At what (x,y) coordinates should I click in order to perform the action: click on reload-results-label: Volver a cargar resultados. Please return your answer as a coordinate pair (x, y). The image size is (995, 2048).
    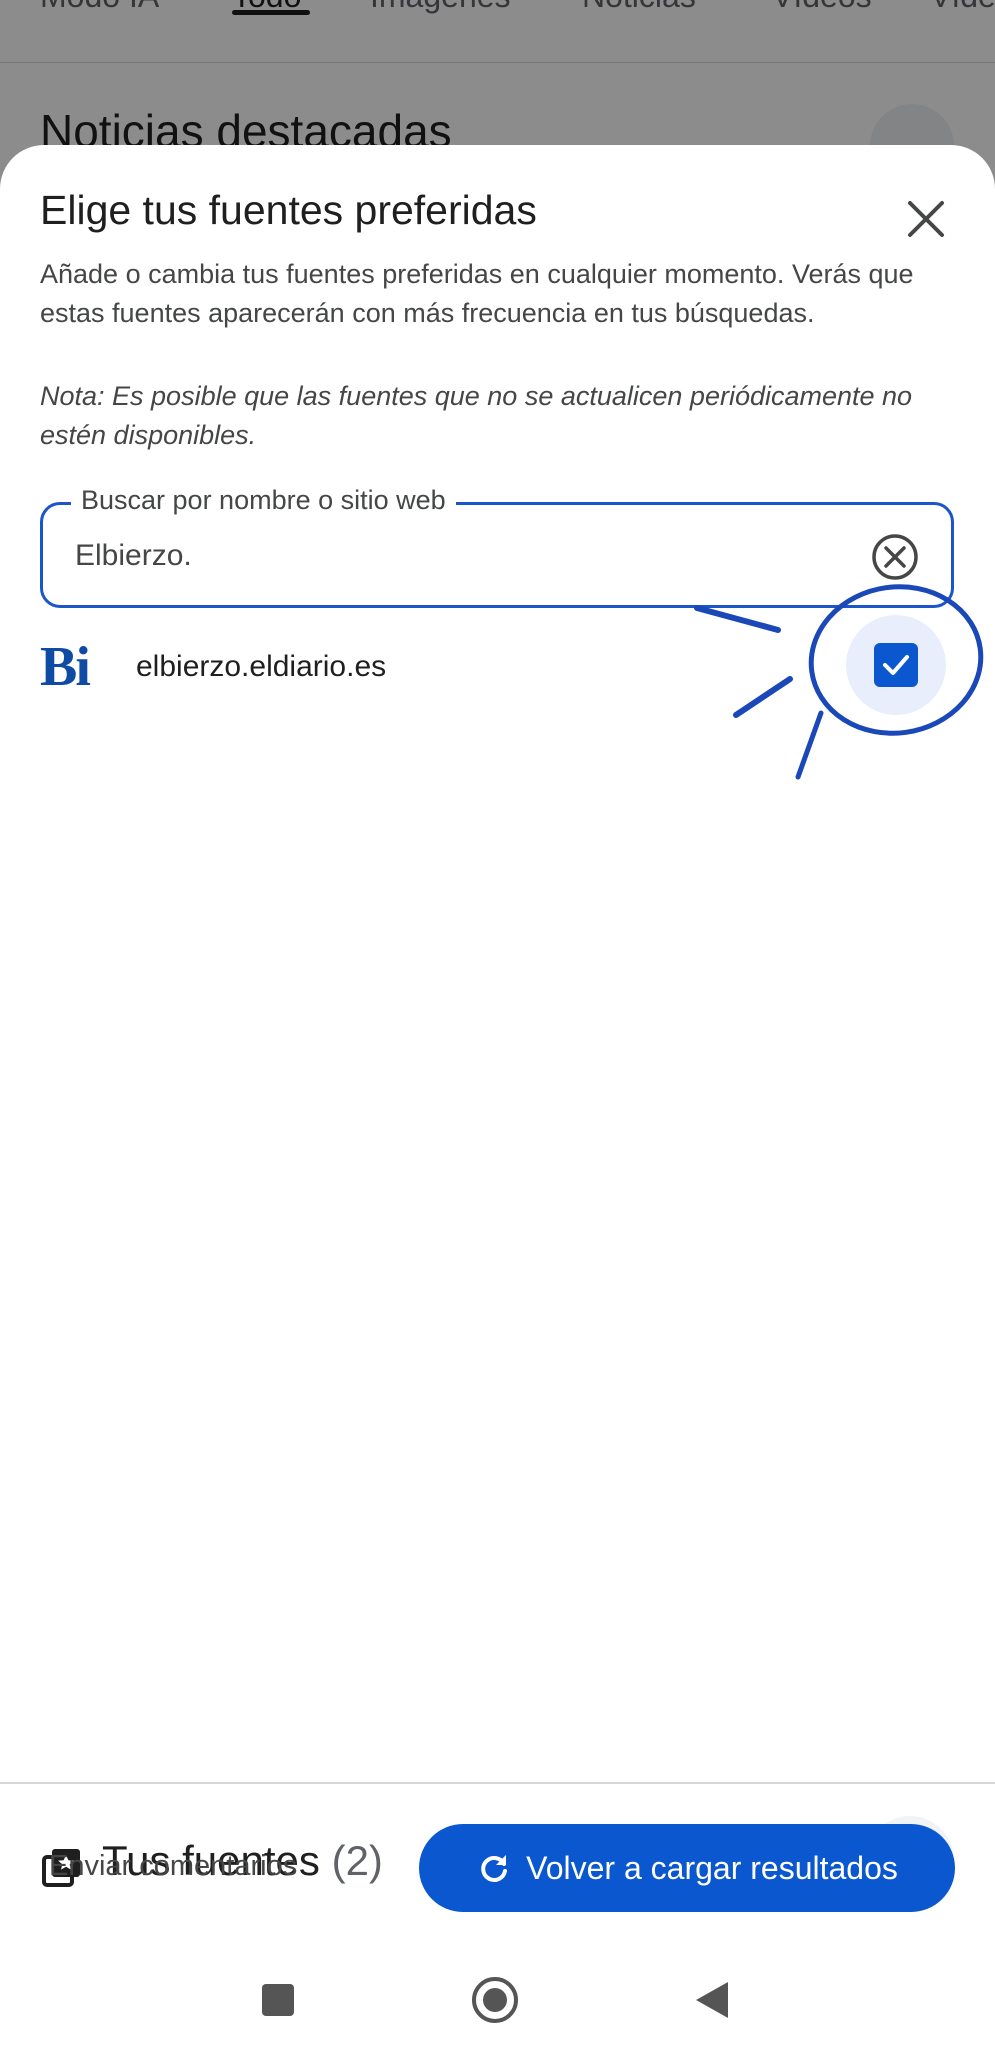
    Looking at the image, I should click on (712, 1867).